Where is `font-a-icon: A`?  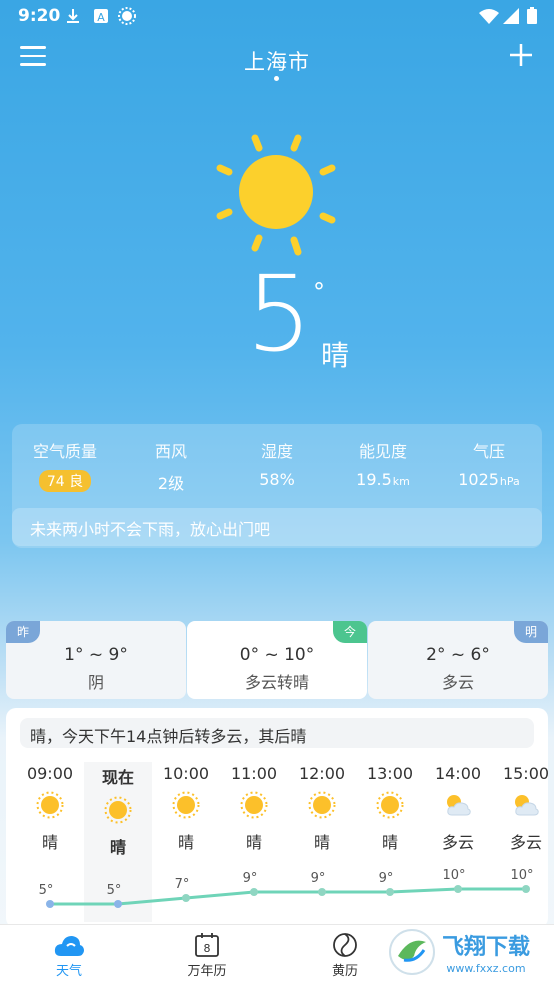 font-a-icon: A is located at coordinates (101, 16).